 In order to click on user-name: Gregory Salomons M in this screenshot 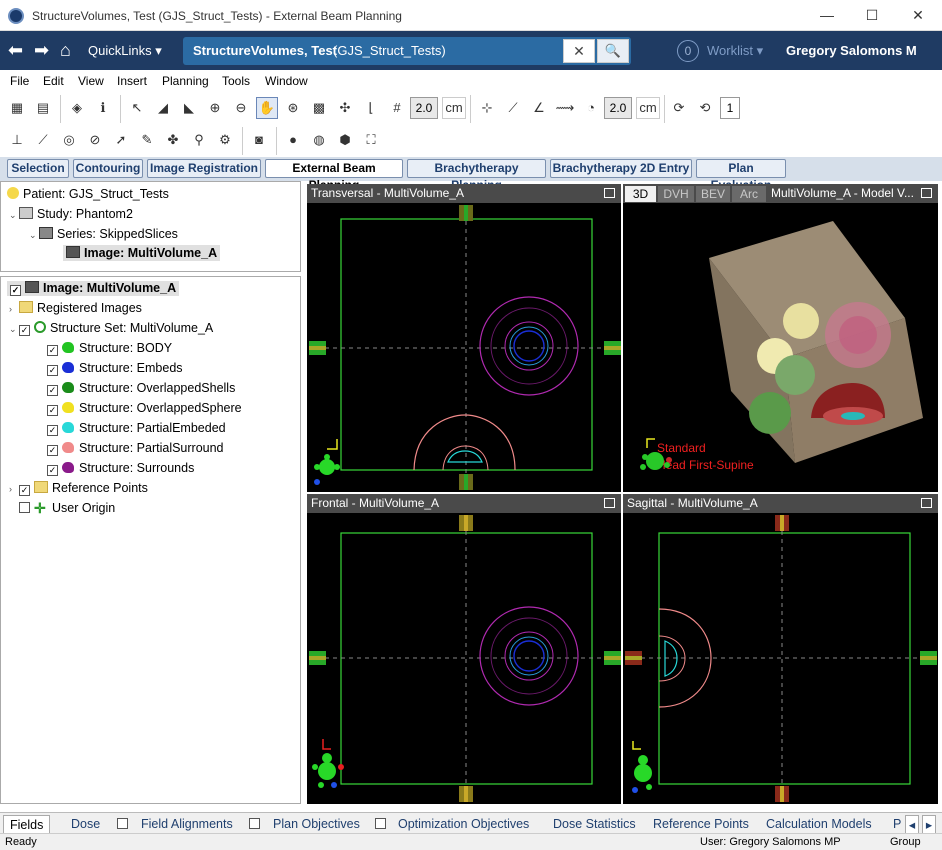, I will do `click(864, 50)`.